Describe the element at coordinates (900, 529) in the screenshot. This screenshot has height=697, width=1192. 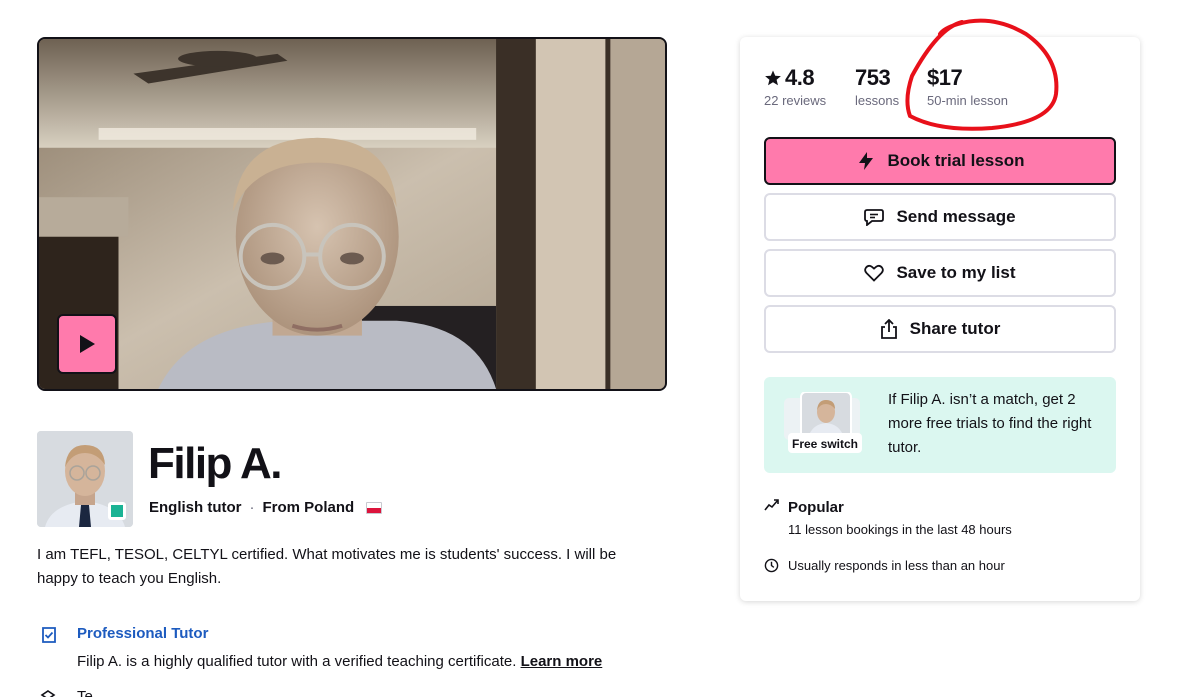
I see `popular-desc: 11 lesson bookings in the last 48 hours` at that location.